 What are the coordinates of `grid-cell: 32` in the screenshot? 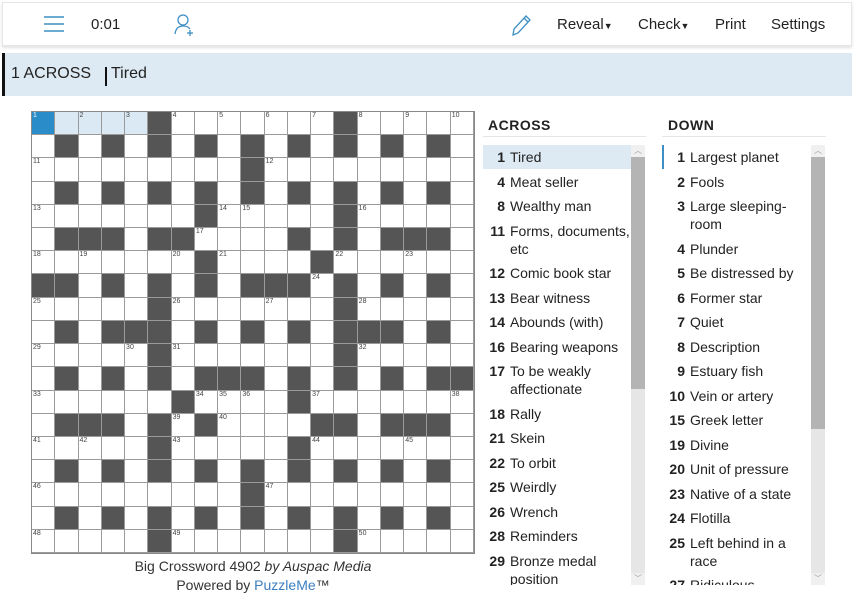 It's located at (369, 356).